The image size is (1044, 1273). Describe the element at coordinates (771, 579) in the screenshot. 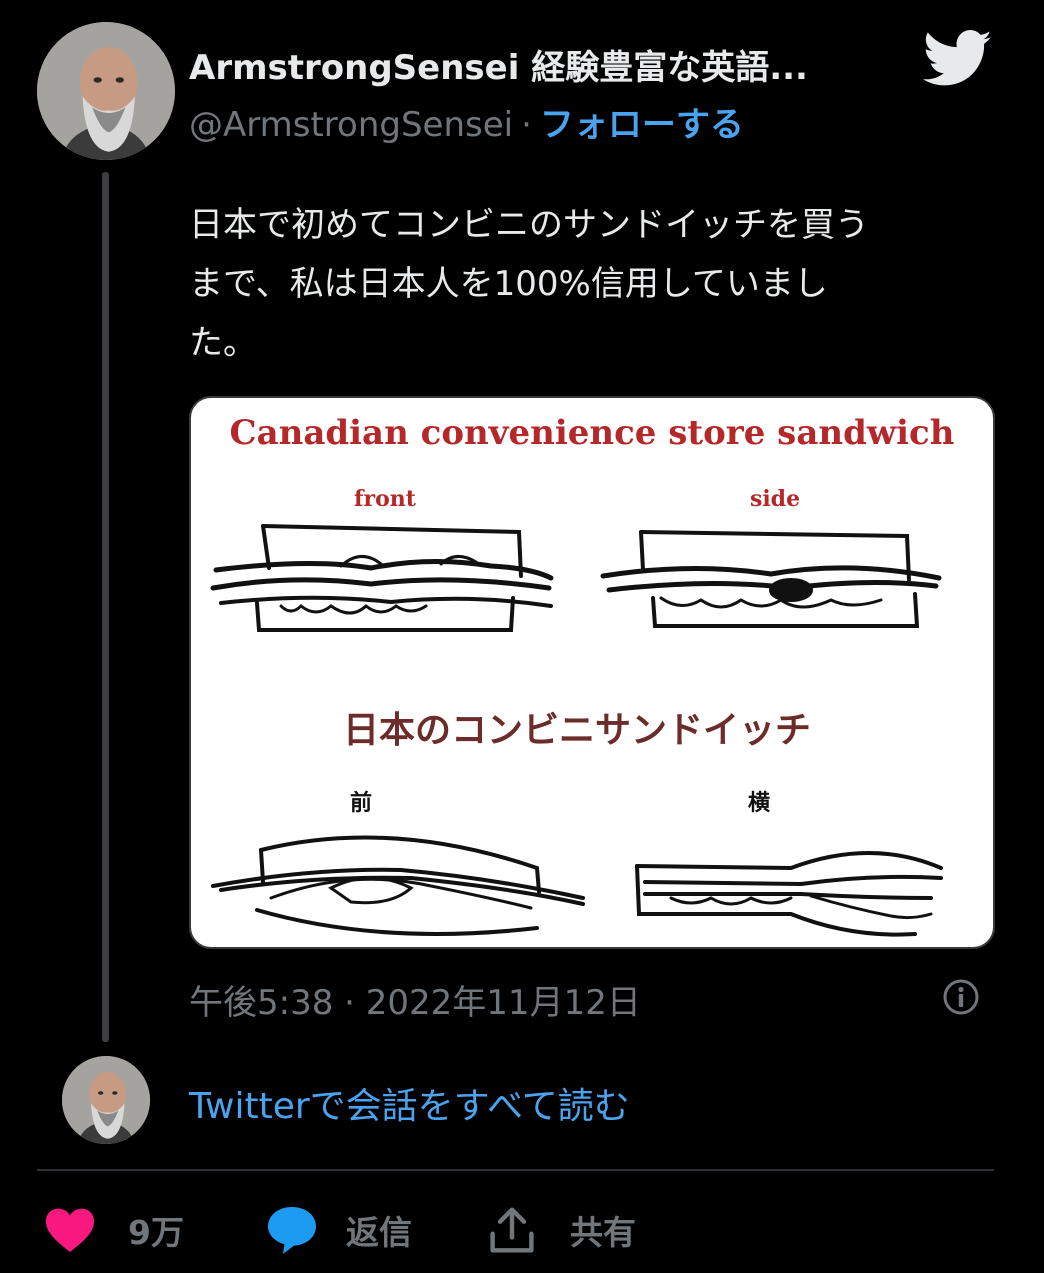

I see `canadian-sandwich-side` at that location.